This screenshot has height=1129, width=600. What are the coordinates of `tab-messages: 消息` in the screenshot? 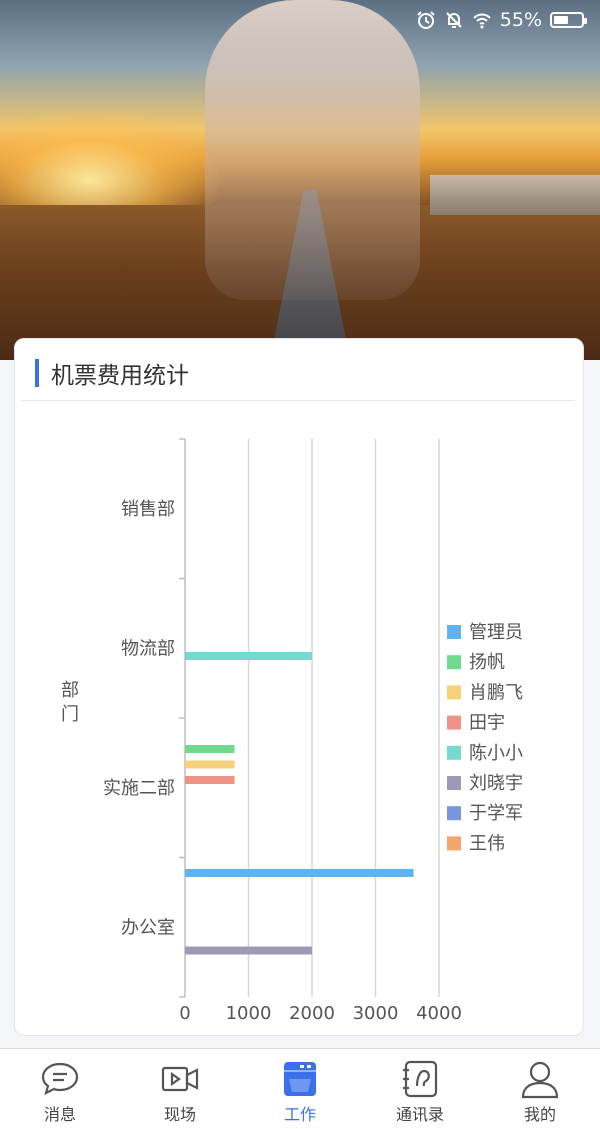 It's located at (60, 1089).